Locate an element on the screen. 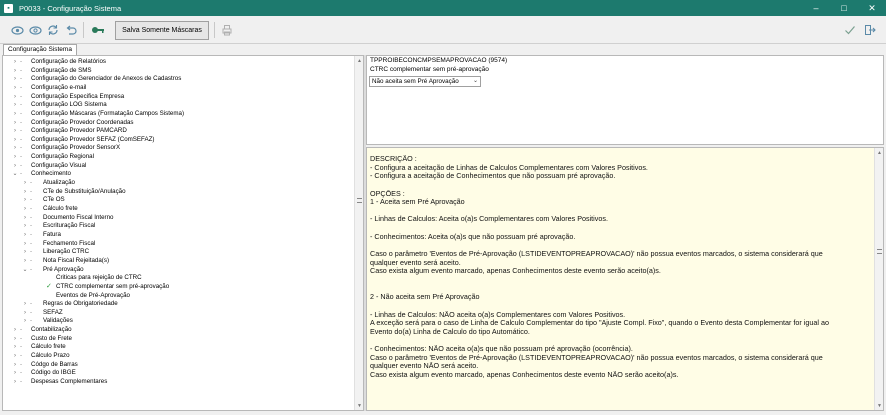 This screenshot has width=886, height=415. tree-item: › - Configuração LOG Sistema is located at coordinates (178, 105).